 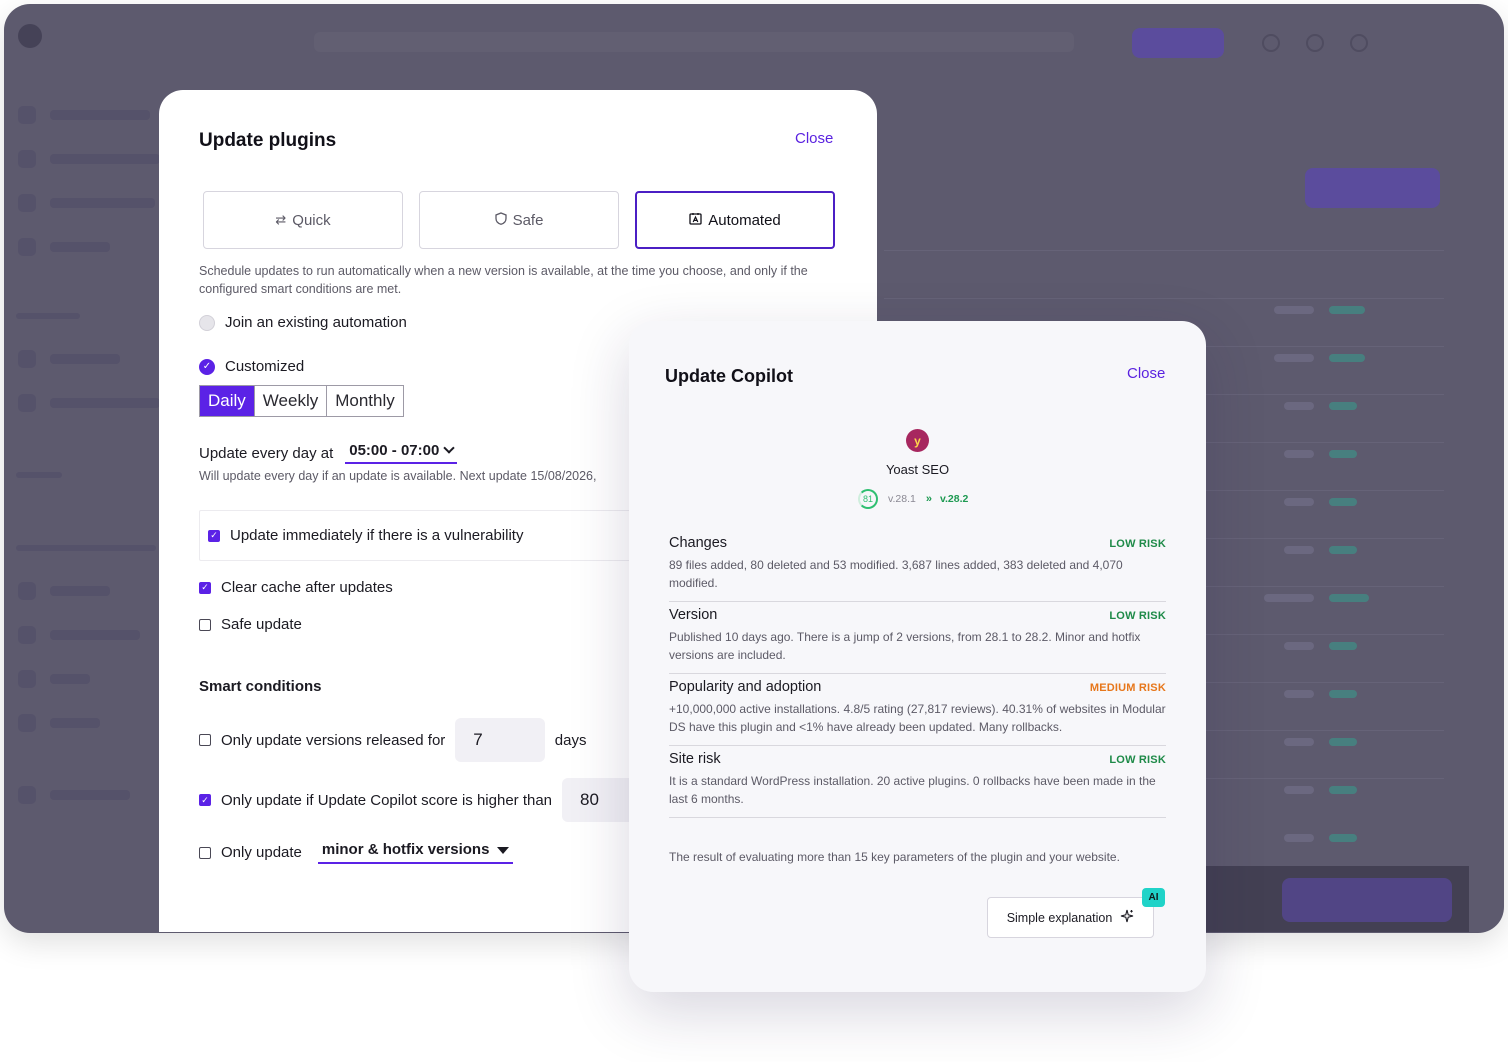 I want to click on released-unit: days, so click(x=570, y=740).